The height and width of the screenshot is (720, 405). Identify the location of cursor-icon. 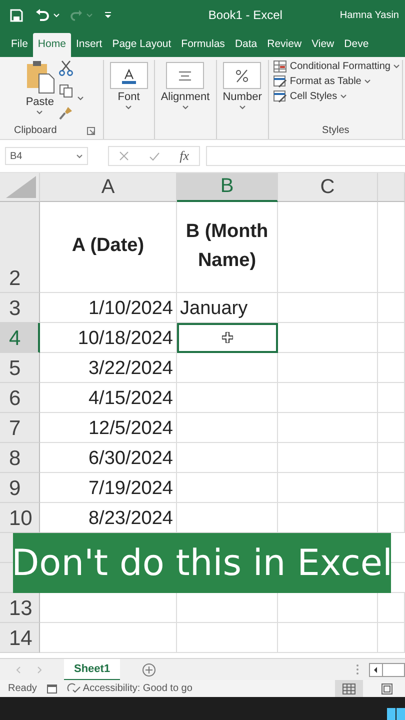
(227, 337).